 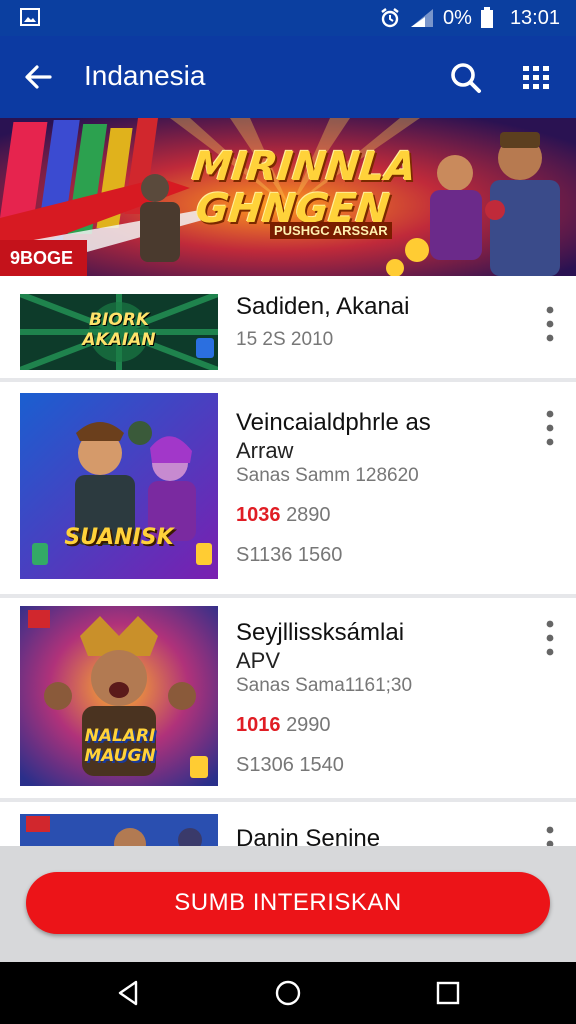 What do you see at coordinates (534, 17) in the screenshot?
I see `status-time: 13:01` at bounding box center [534, 17].